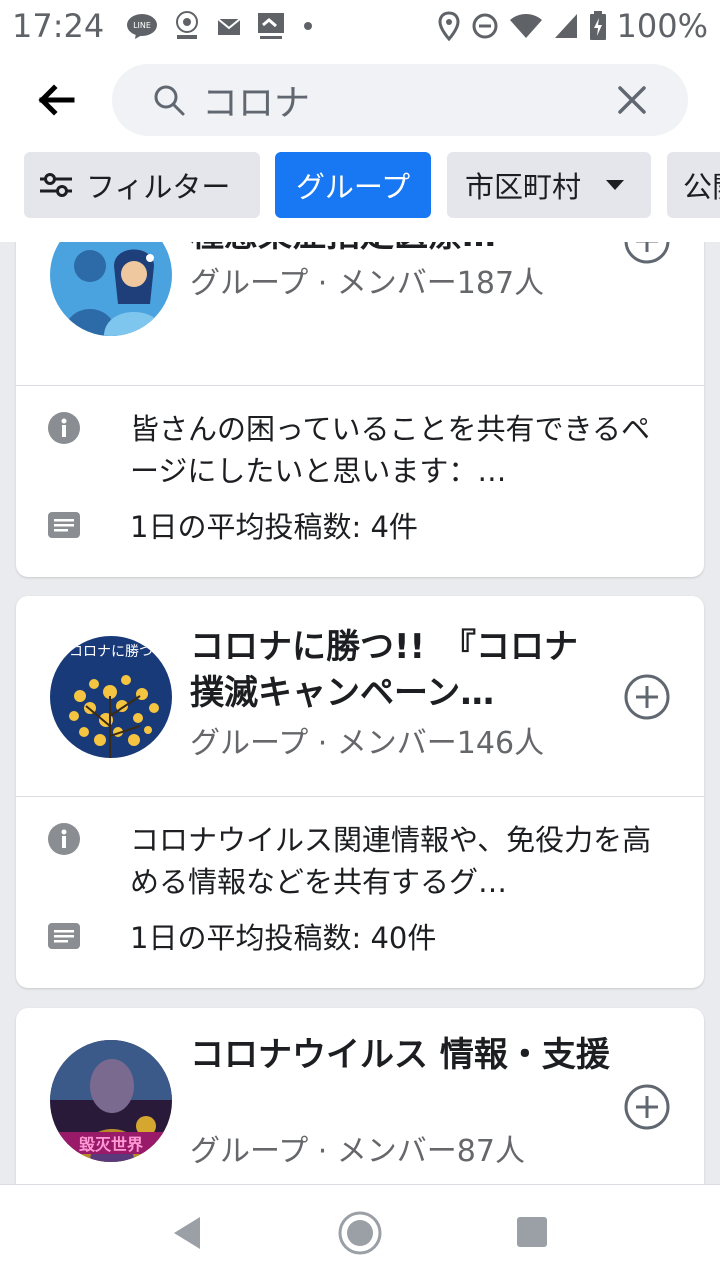  Describe the element at coordinates (360, 1096) in the screenshot. I see `group-result-card: 毀灭世界 コロナウイルス 情報・支援 グループ · メンバー87人` at that location.